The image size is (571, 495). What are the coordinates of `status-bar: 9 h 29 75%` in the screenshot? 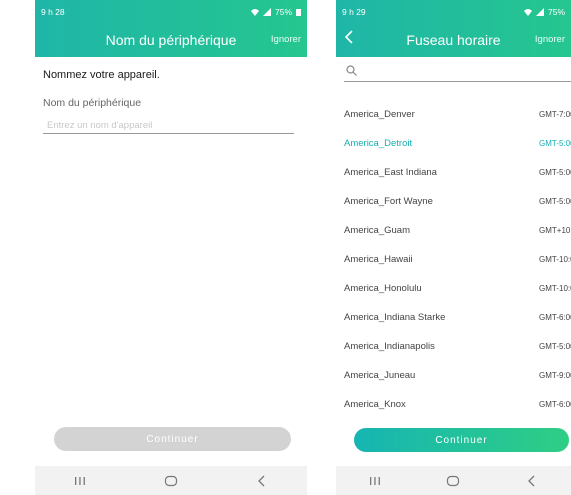 It's located at (453, 12).